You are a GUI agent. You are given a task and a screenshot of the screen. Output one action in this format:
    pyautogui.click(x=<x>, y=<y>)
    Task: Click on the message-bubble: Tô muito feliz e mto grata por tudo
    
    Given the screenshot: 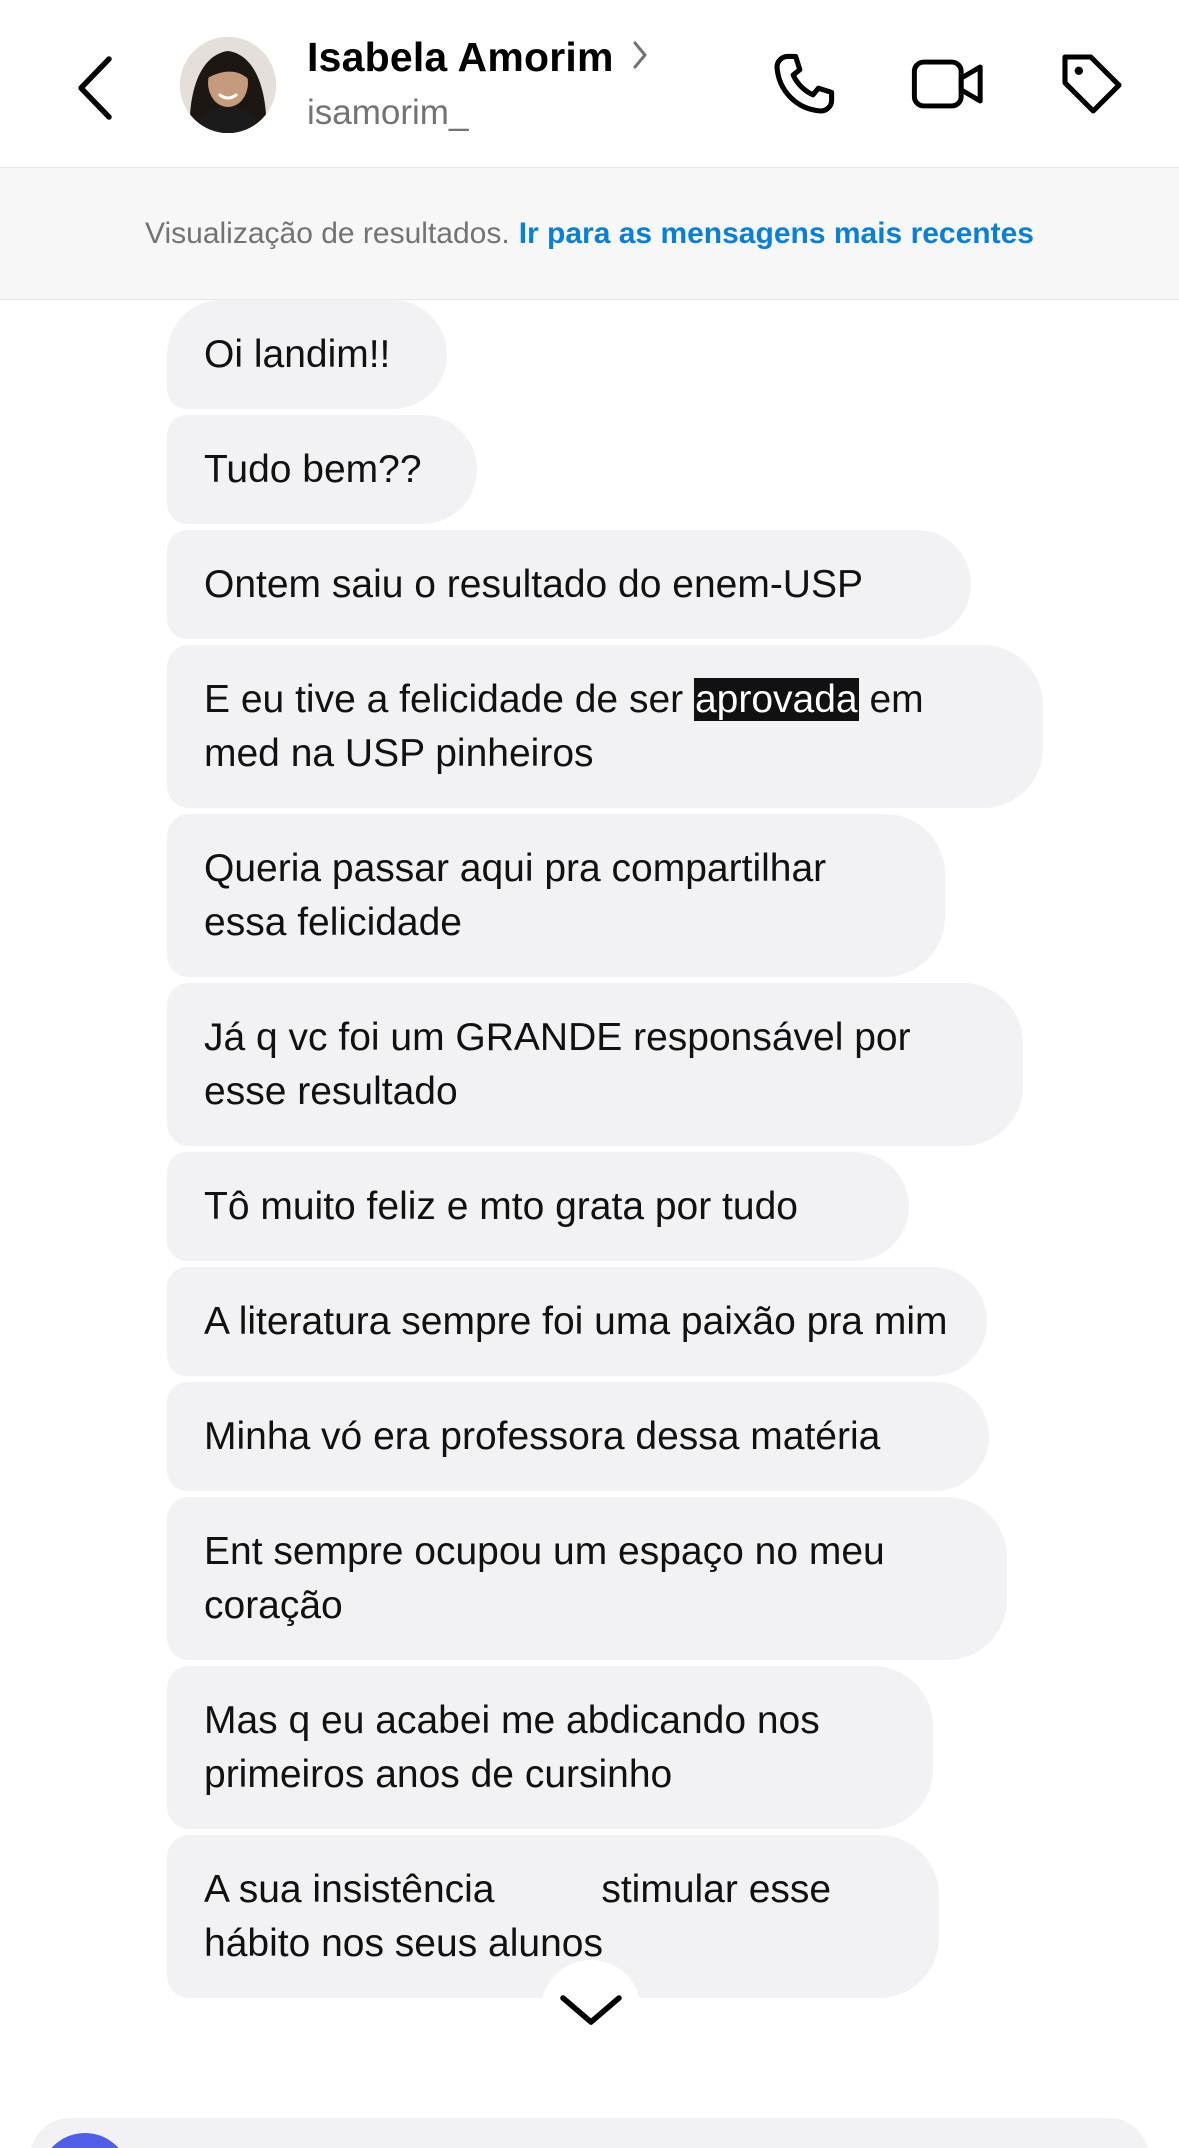 What is the action you would take?
    pyautogui.click(x=538, y=1206)
    